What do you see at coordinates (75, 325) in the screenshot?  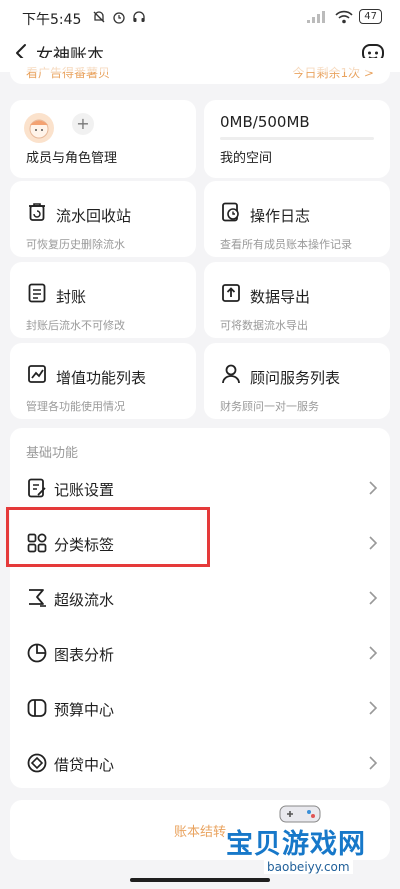 I see `tile-subtitle: 封账后流水不可修改` at bounding box center [75, 325].